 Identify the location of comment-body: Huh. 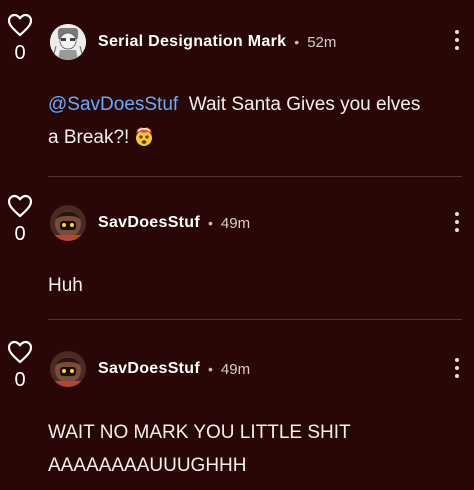
(241, 285).